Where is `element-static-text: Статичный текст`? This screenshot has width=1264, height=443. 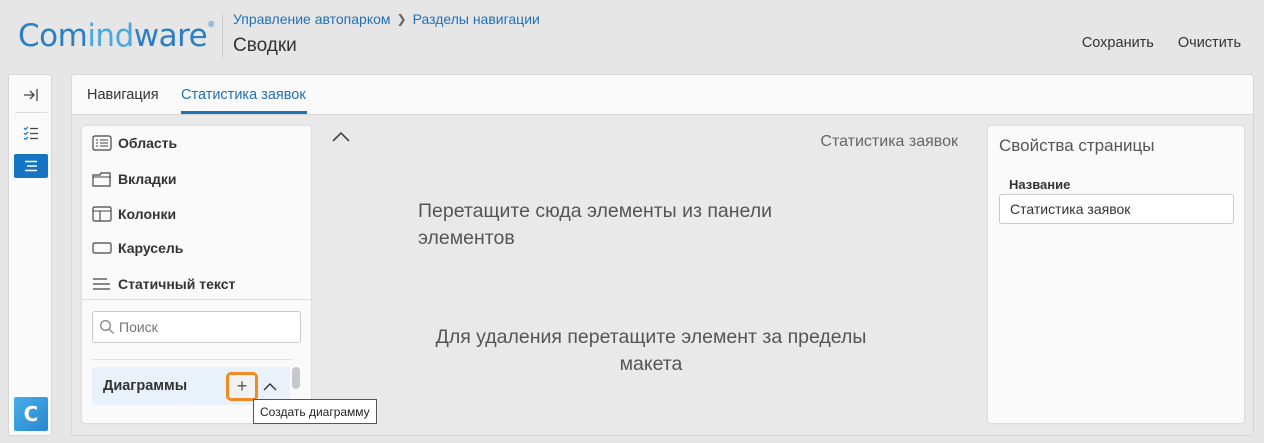 element-static-text: Статичный текст is located at coordinates (163, 284).